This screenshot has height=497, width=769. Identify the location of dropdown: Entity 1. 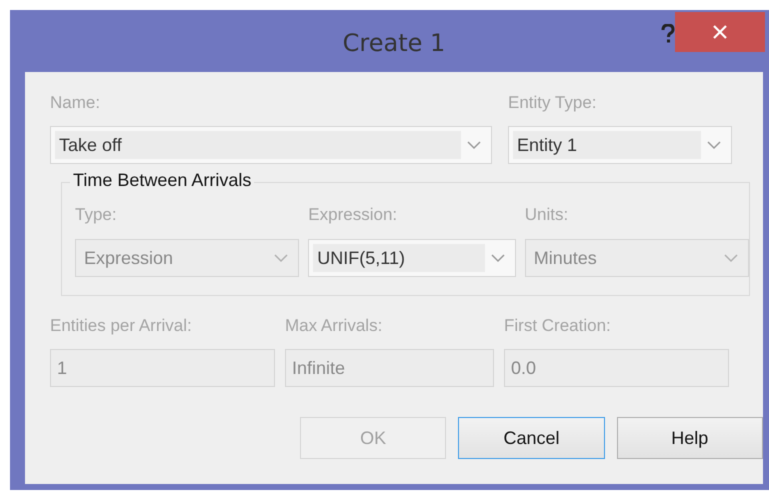
(620, 145).